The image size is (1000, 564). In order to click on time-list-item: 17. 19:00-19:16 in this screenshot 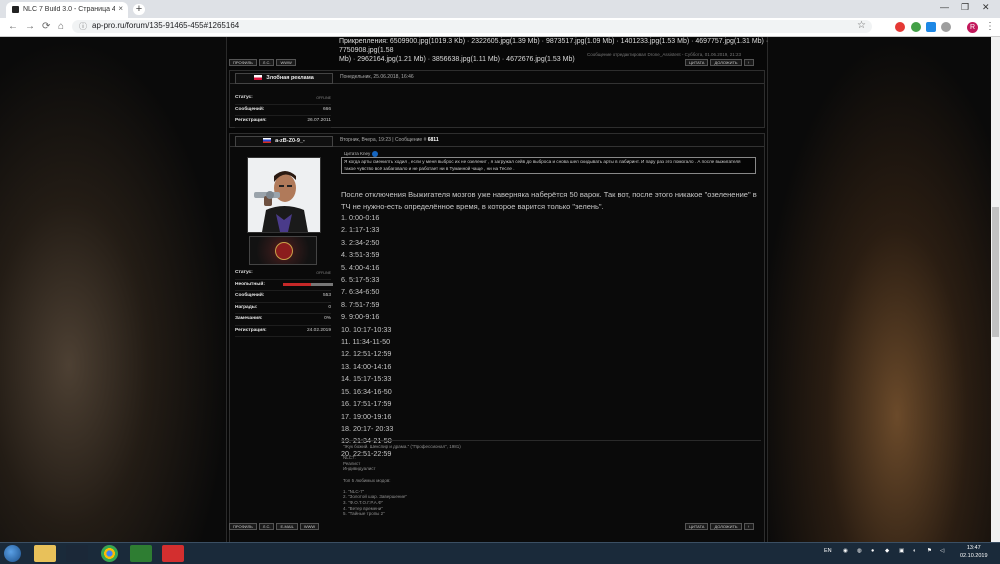, I will do `click(366, 416)`.